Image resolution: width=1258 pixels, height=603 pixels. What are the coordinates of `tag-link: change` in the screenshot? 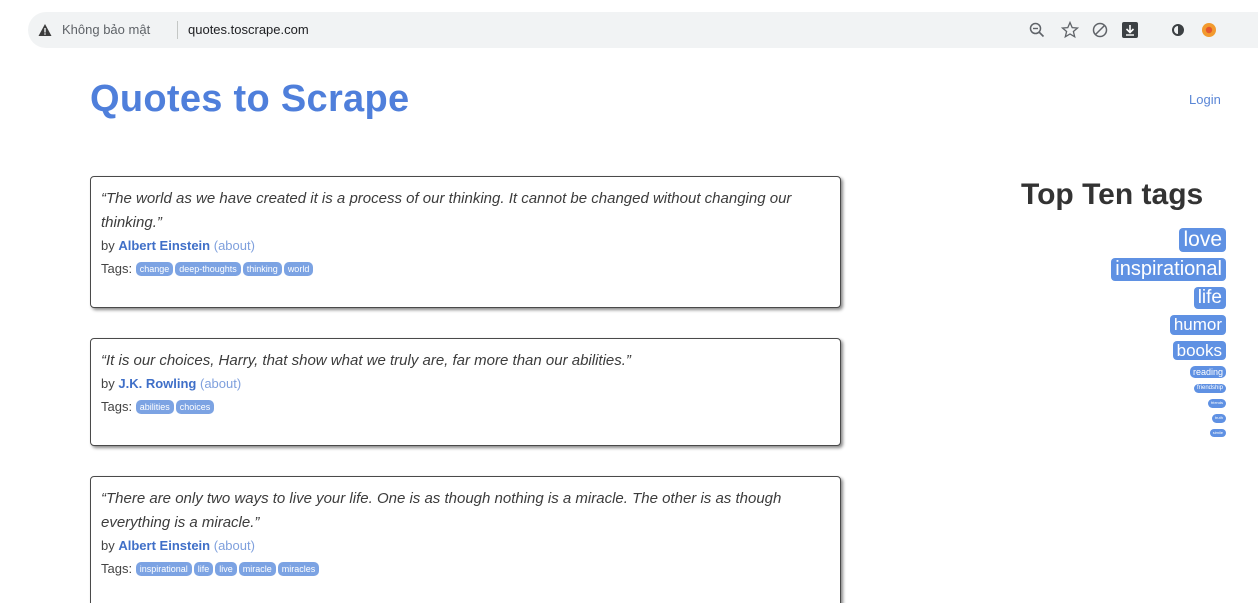 It's located at (154, 269).